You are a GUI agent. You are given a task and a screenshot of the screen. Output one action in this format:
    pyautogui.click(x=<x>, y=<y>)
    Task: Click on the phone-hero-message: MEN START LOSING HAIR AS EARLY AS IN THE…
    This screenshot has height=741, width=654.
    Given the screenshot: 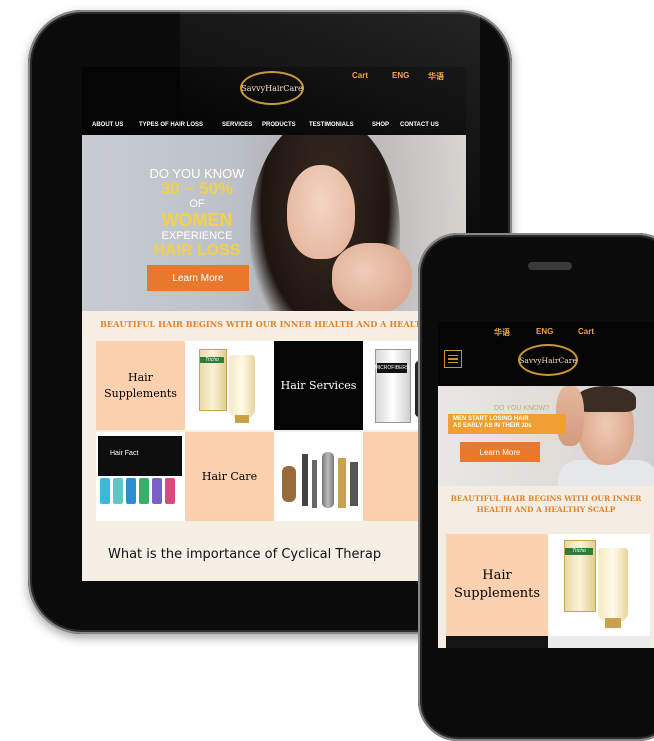 What is the action you would take?
    pyautogui.click(x=507, y=424)
    